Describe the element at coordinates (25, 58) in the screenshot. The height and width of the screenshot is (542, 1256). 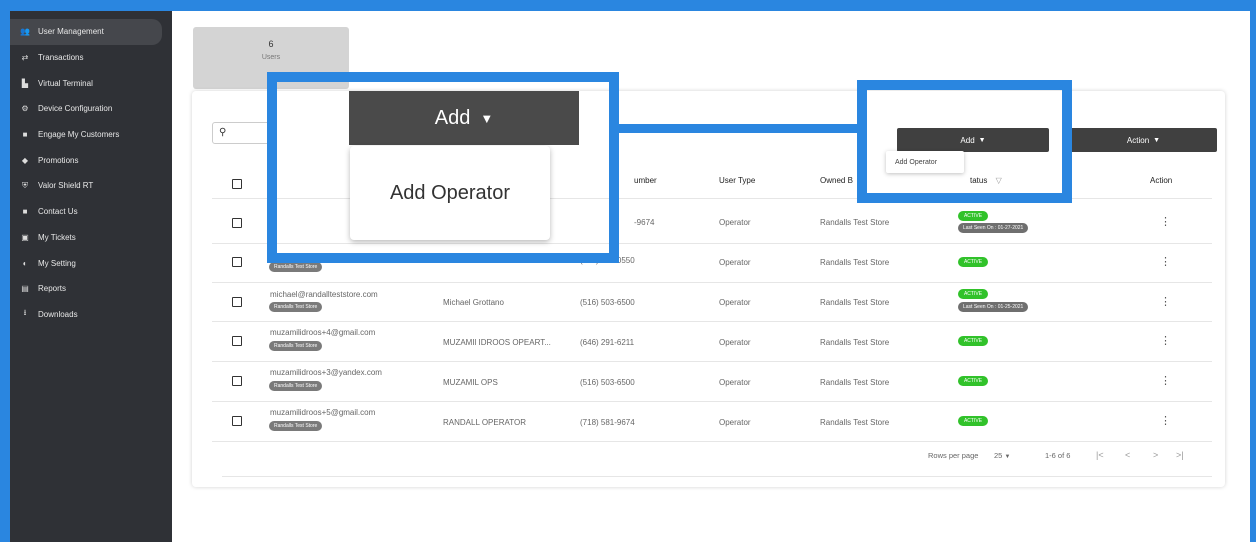
I see `transactions-icon: ⇄` at that location.